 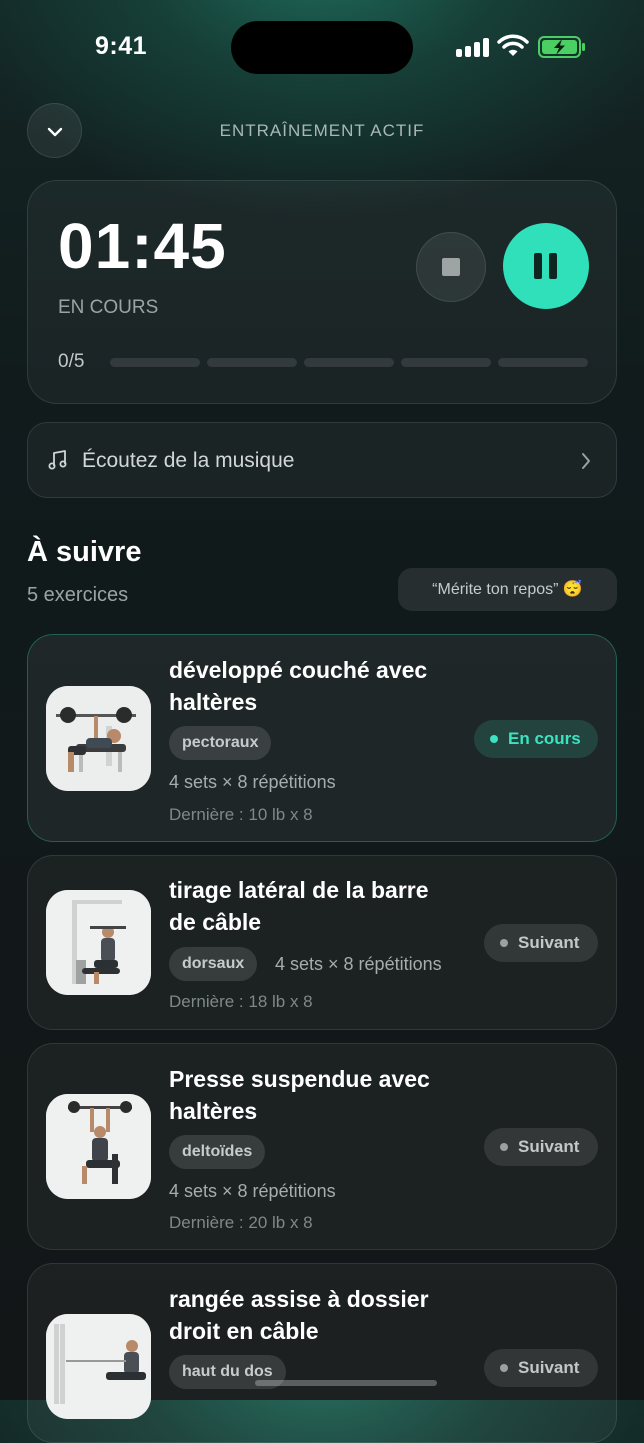 I want to click on music-row: Écoutez de la musique, so click(x=322, y=460).